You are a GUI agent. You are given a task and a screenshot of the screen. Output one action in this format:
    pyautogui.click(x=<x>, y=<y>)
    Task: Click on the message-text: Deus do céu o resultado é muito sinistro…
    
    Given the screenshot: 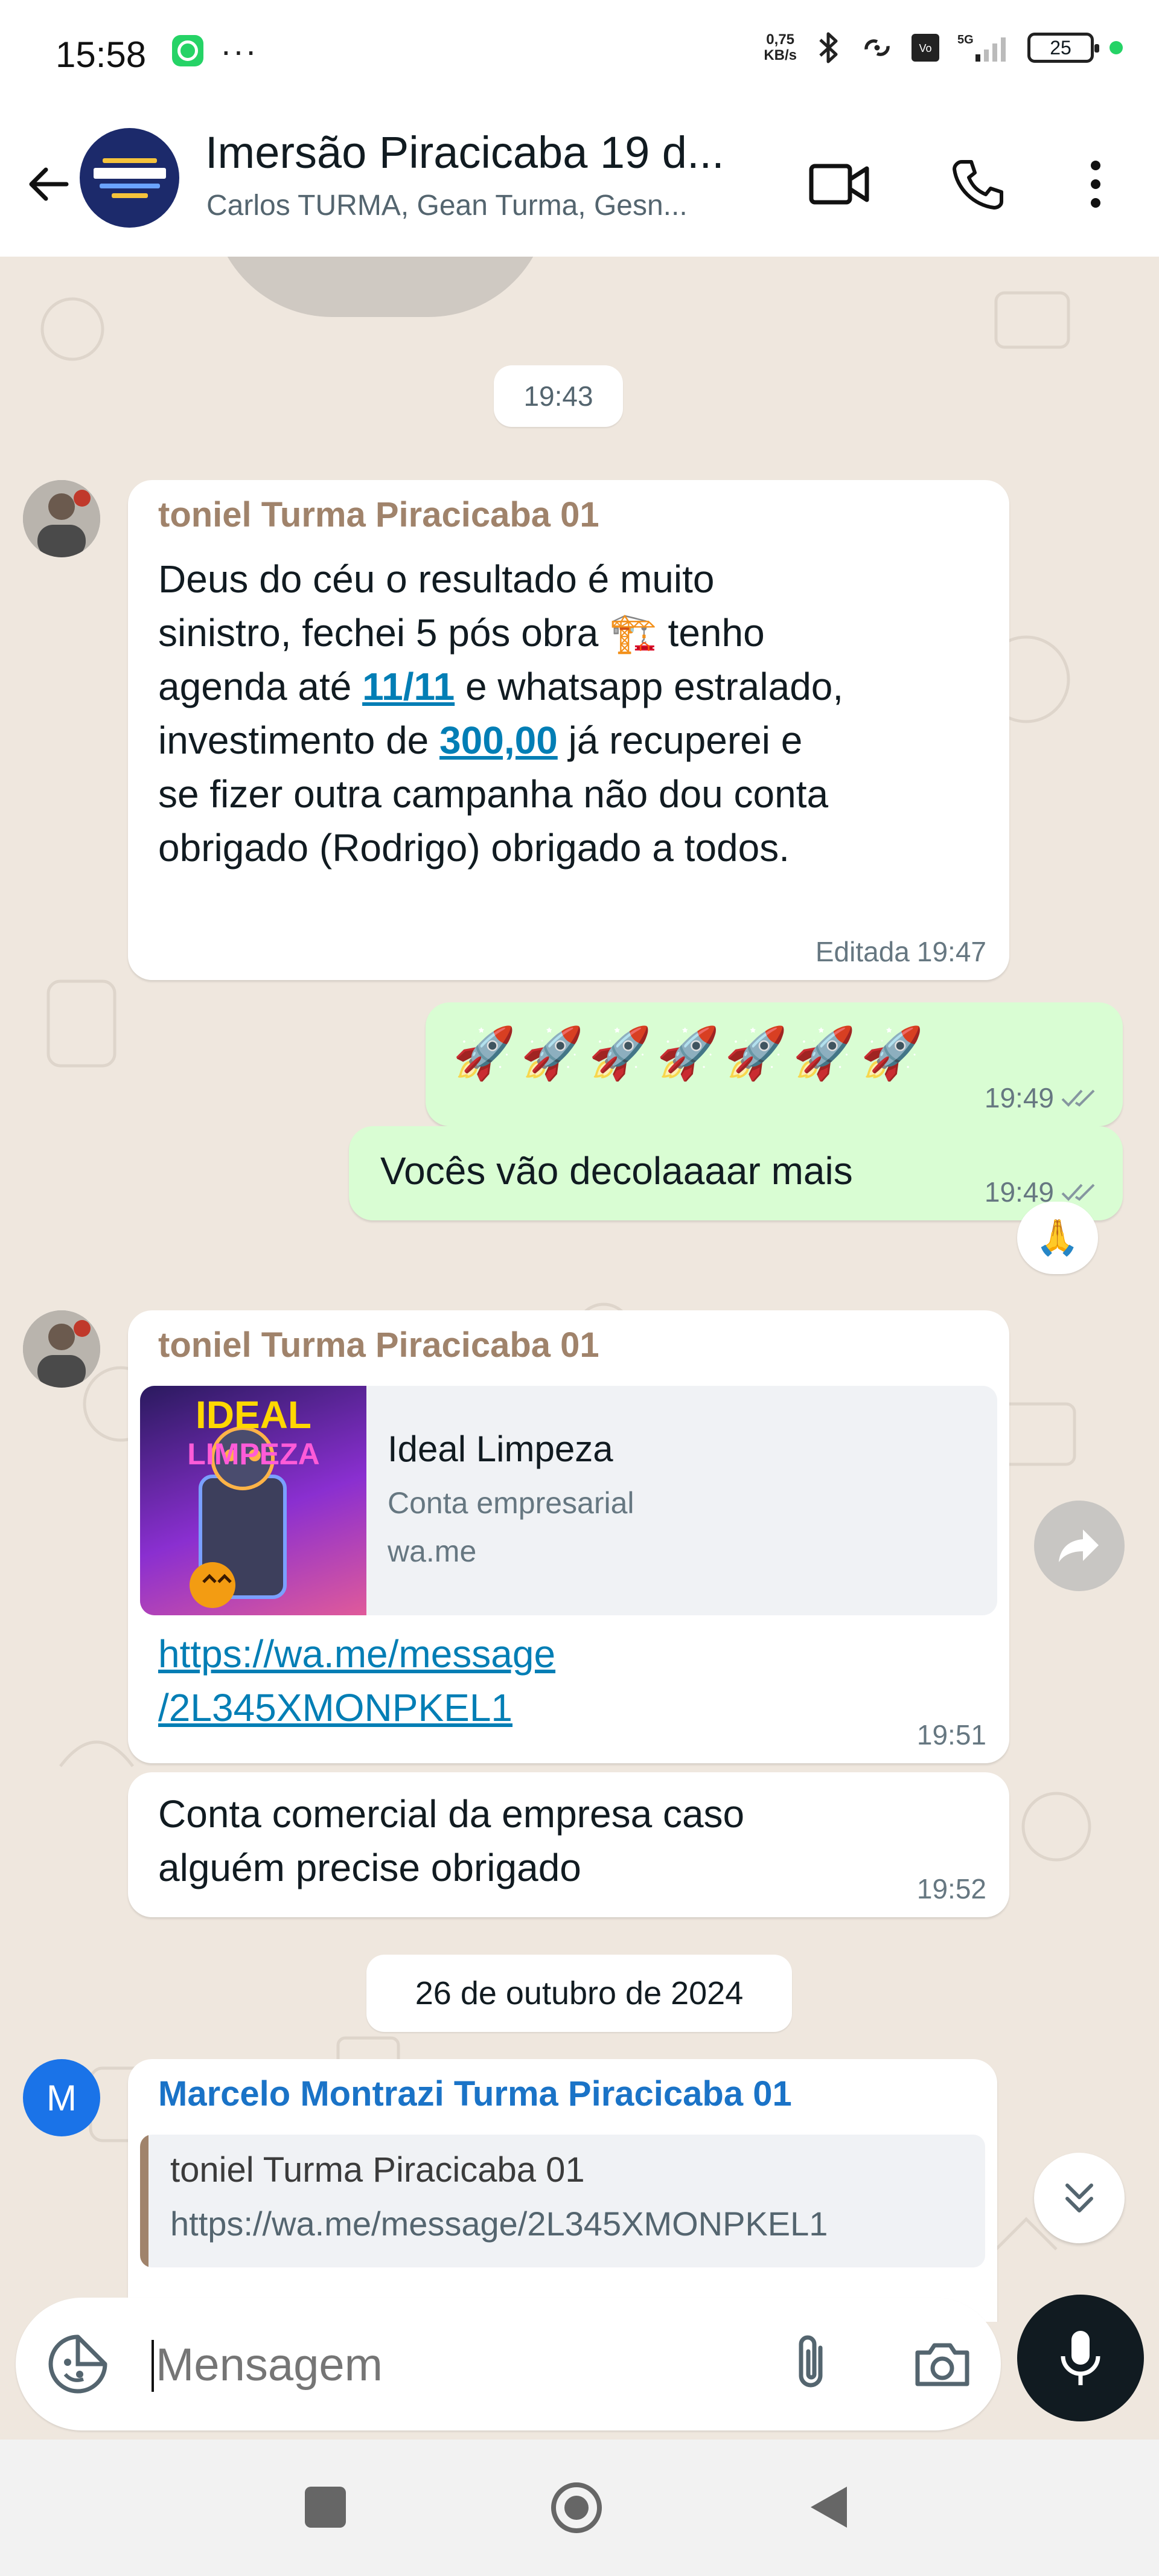 What is the action you would take?
    pyautogui.click(x=501, y=713)
    